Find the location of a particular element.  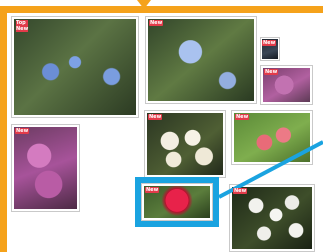

frame-left-border is located at coordinates (3, 129).